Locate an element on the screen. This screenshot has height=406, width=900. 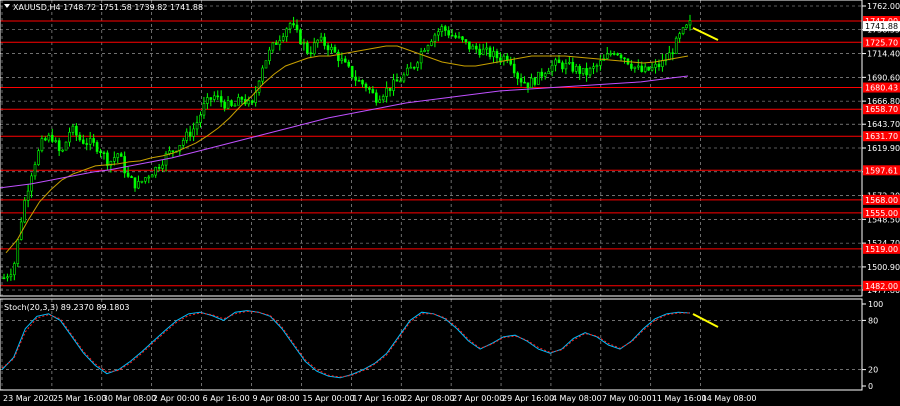
time-label: 2 Apr 00:00 is located at coordinates (176, 398).